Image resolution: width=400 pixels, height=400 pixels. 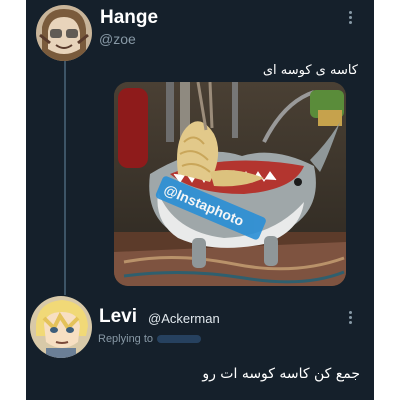 What do you see at coordinates (64, 33) in the screenshot?
I see `hange-avatar` at bounding box center [64, 33].